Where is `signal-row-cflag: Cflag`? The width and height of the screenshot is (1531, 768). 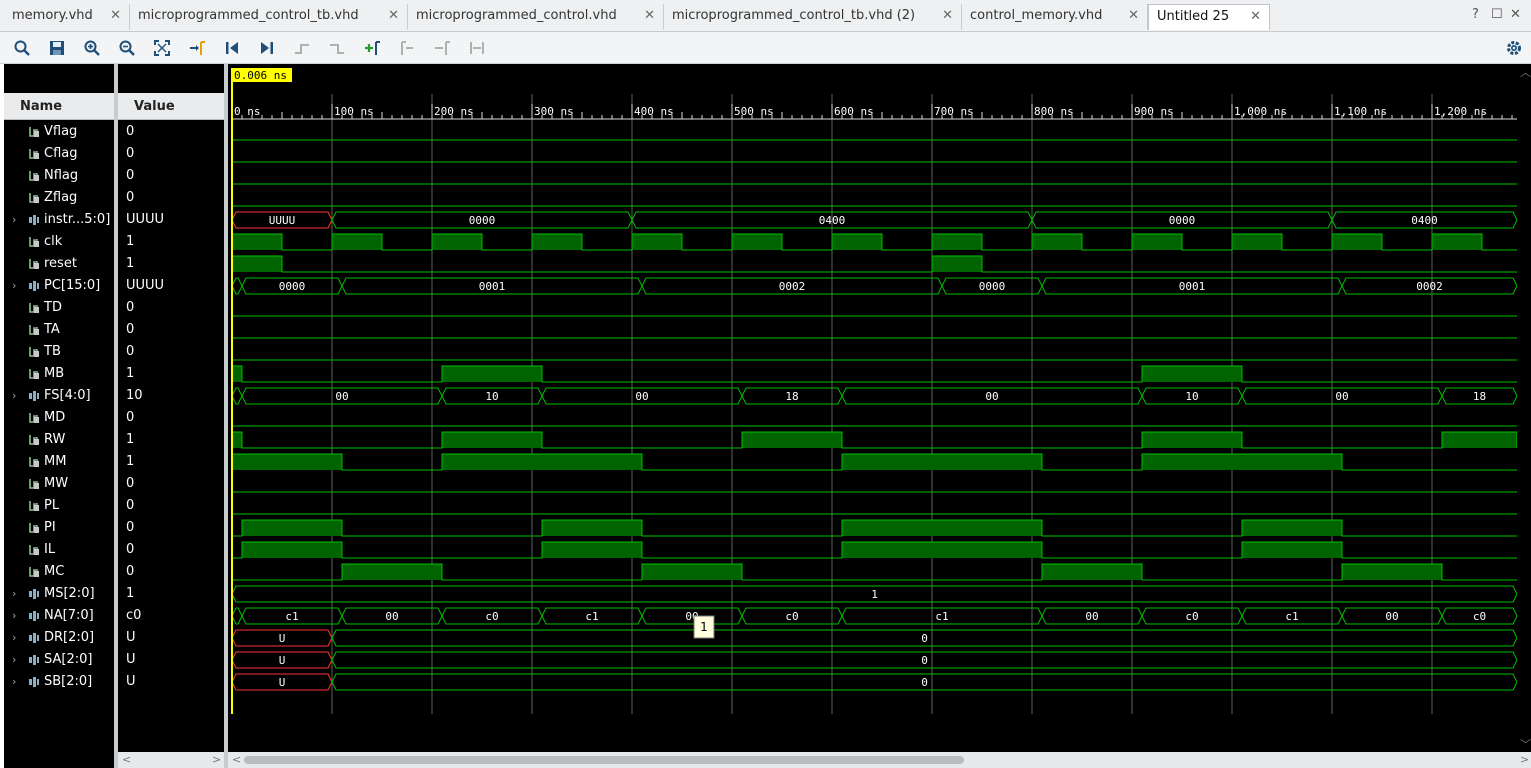
signal-row-cflag: Cflag is located at coordinates (59, 154).